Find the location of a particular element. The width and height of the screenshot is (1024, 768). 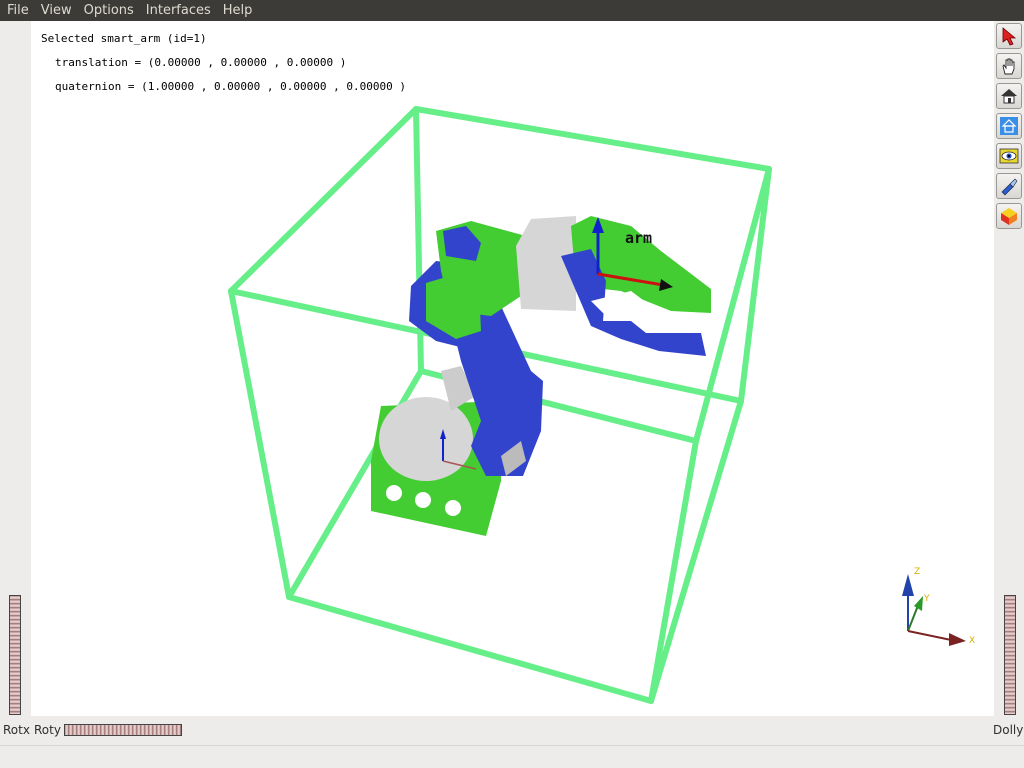

pick-arrow-icon is located at coordinates (1009, 36).